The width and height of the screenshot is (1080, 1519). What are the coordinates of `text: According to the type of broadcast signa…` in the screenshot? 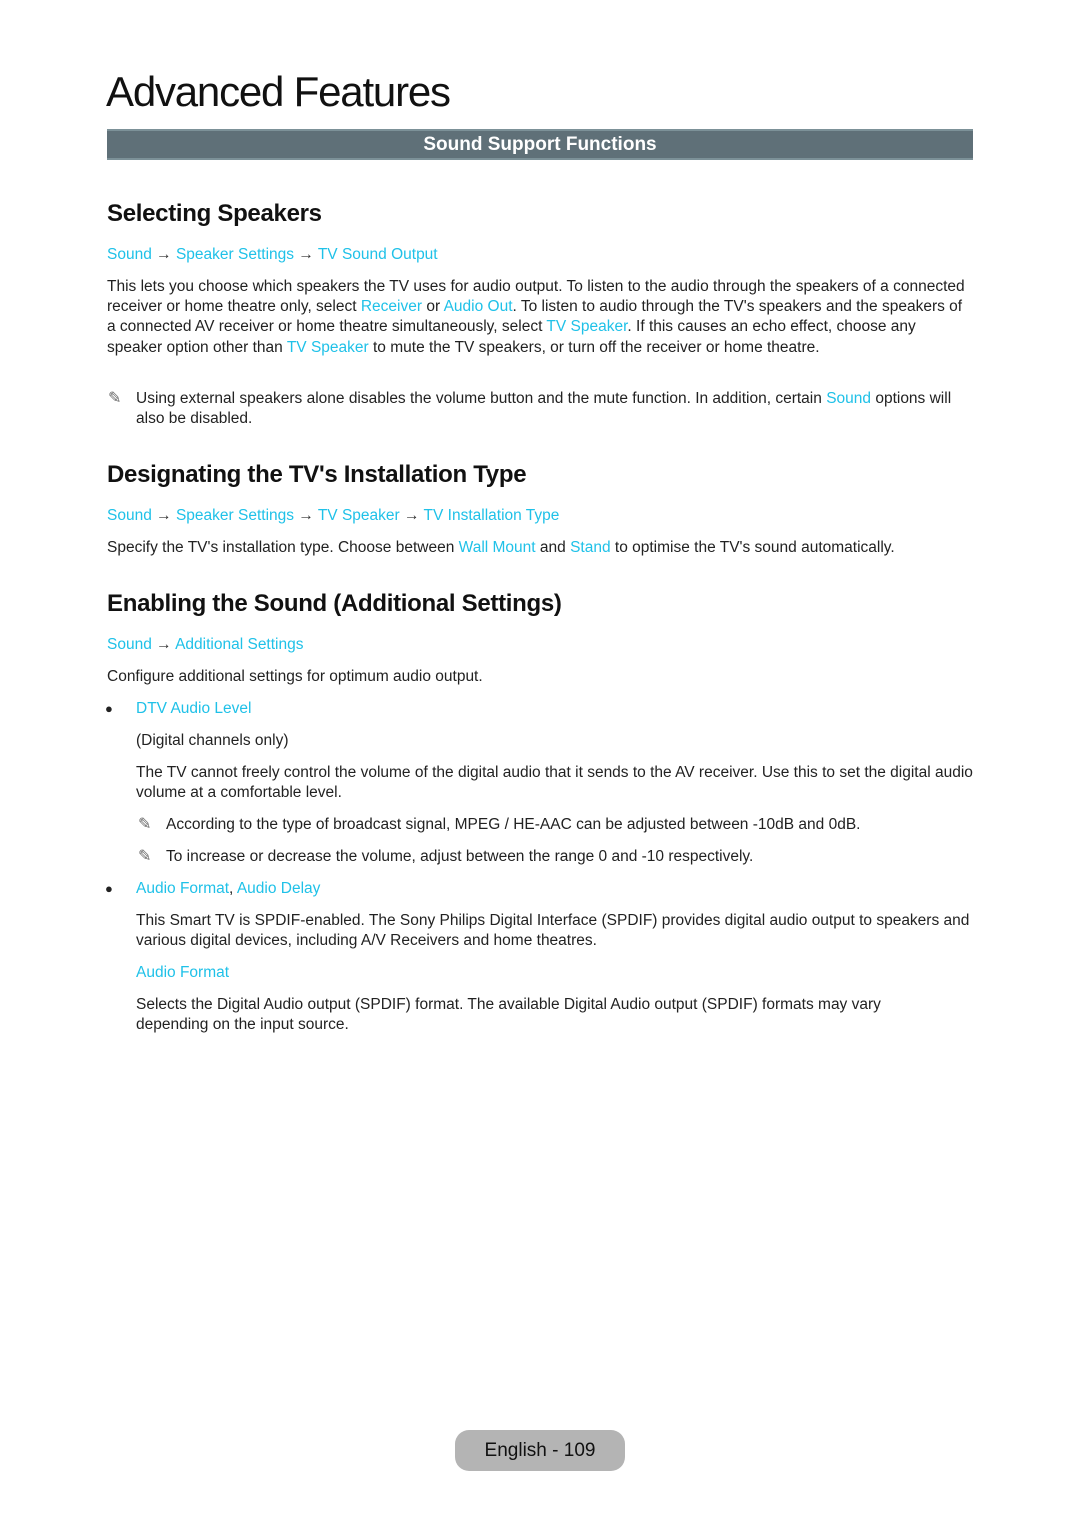 It's located at (513, 824).